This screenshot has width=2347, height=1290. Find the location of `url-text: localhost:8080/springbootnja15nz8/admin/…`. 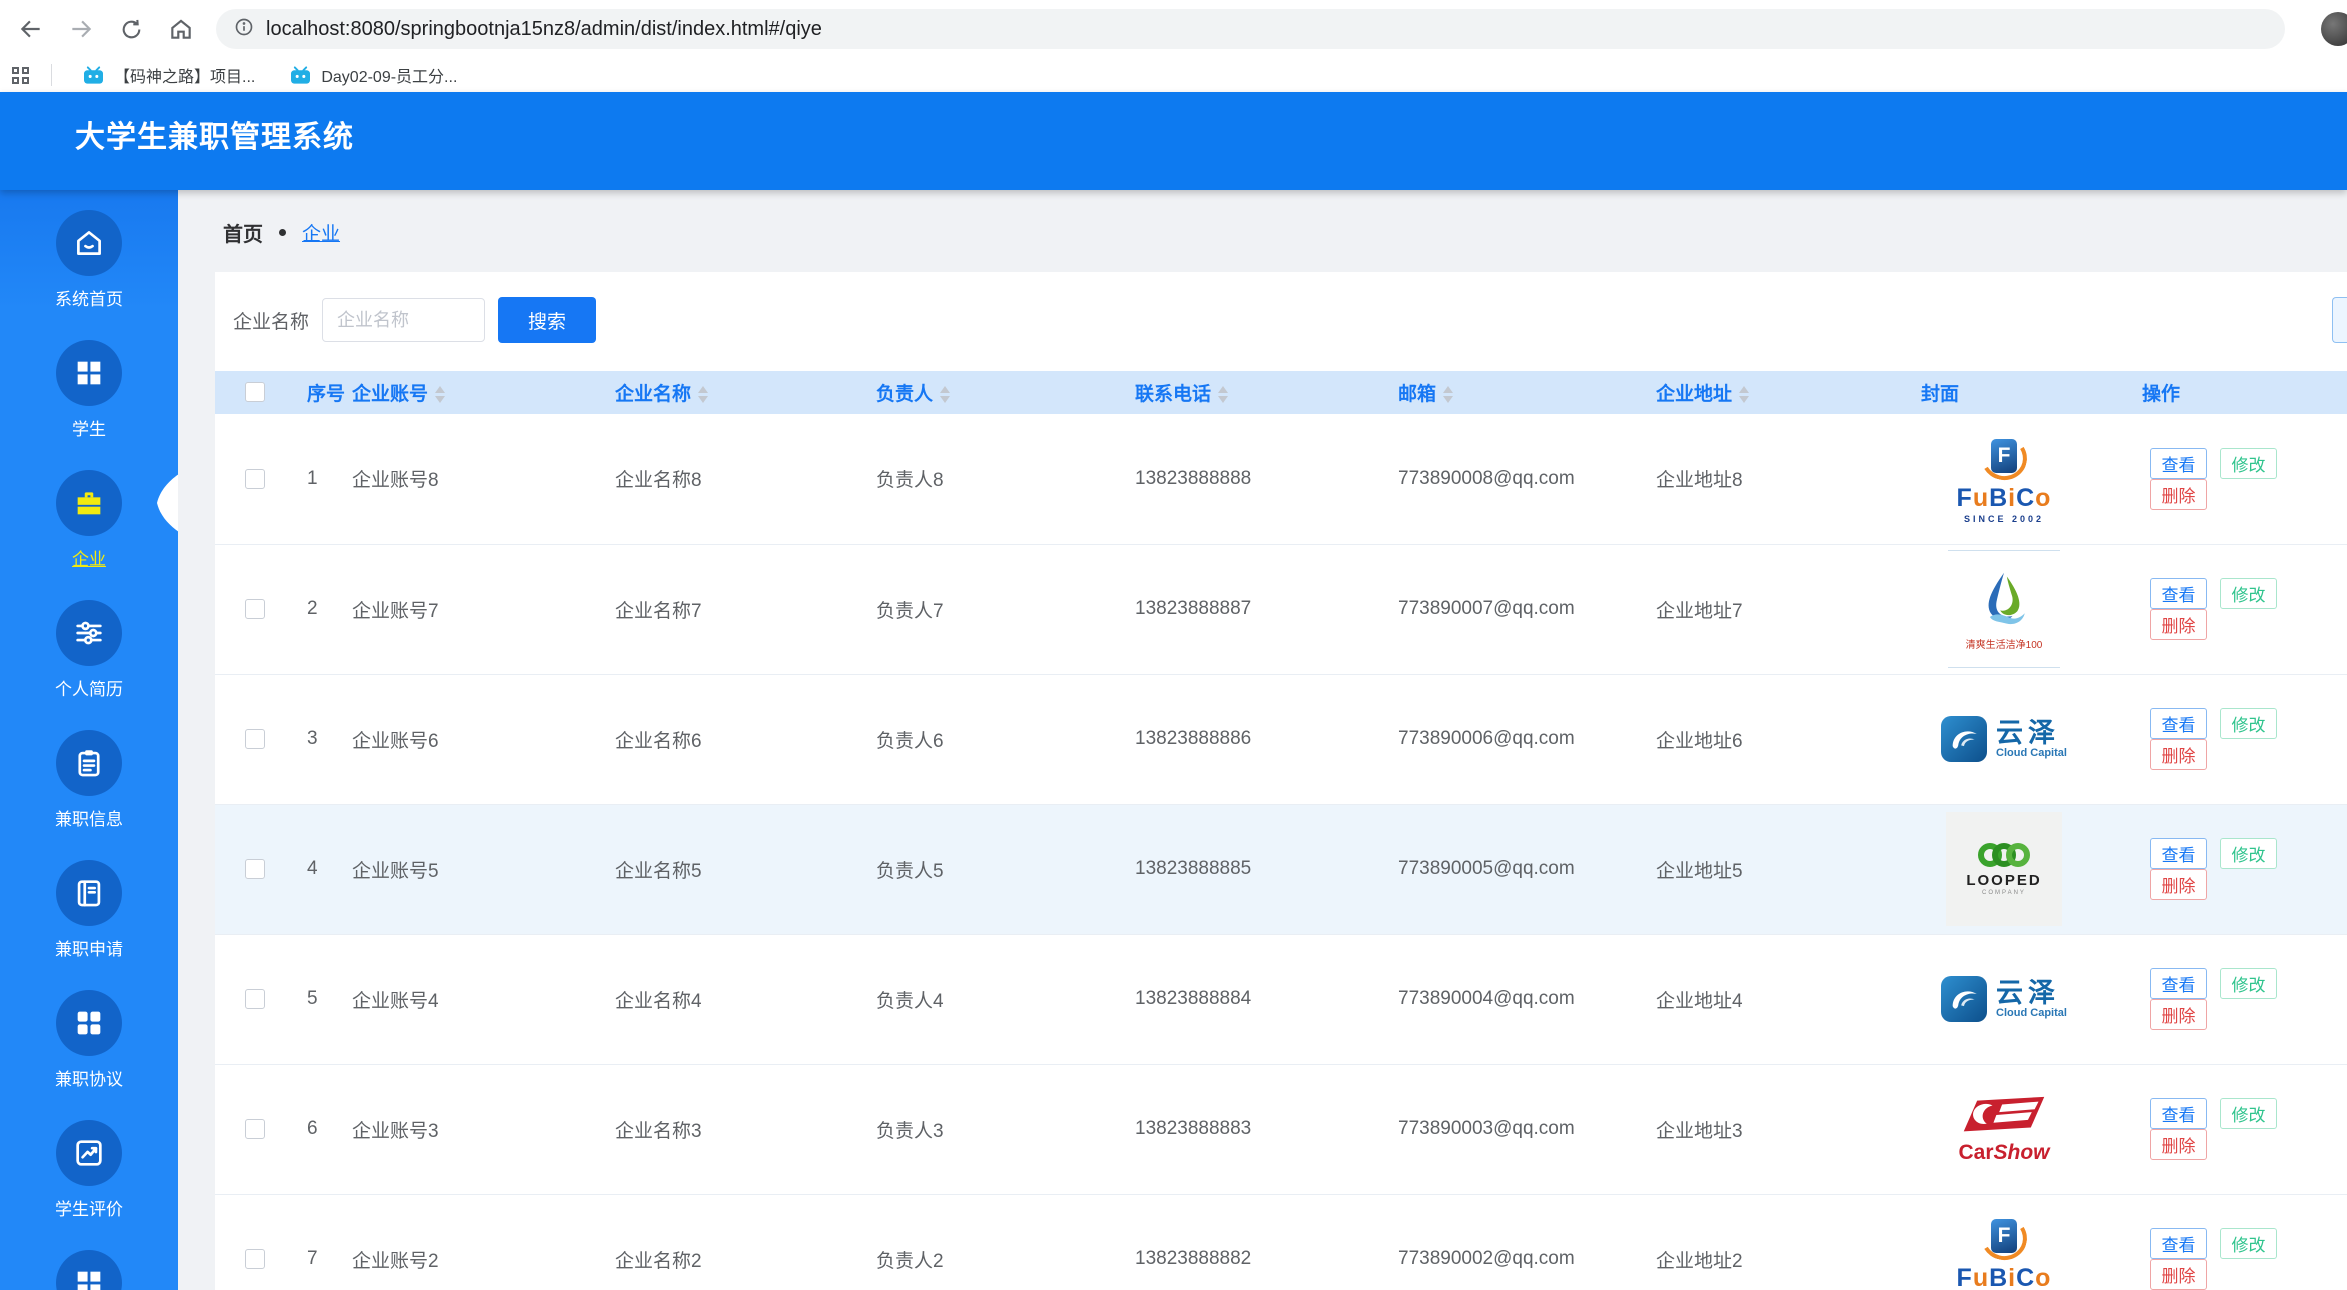

url-text: localhost:8080/springbootnja15nz8/admin/… is located at coordinates (544, 28).